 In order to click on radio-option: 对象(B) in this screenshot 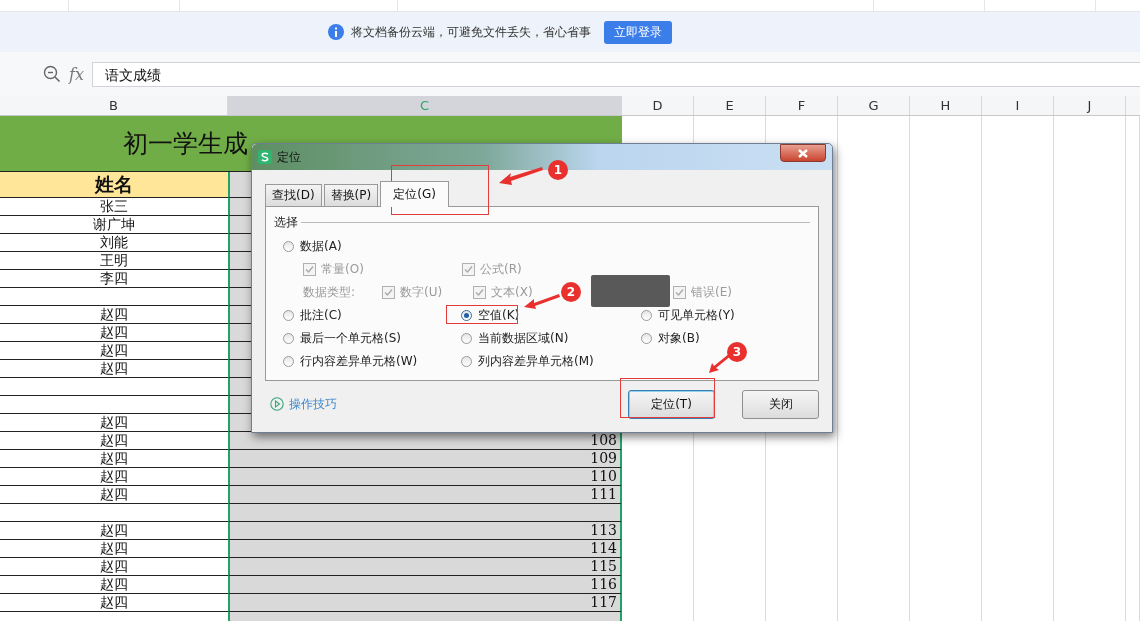, I will do `click(670, 338)`.